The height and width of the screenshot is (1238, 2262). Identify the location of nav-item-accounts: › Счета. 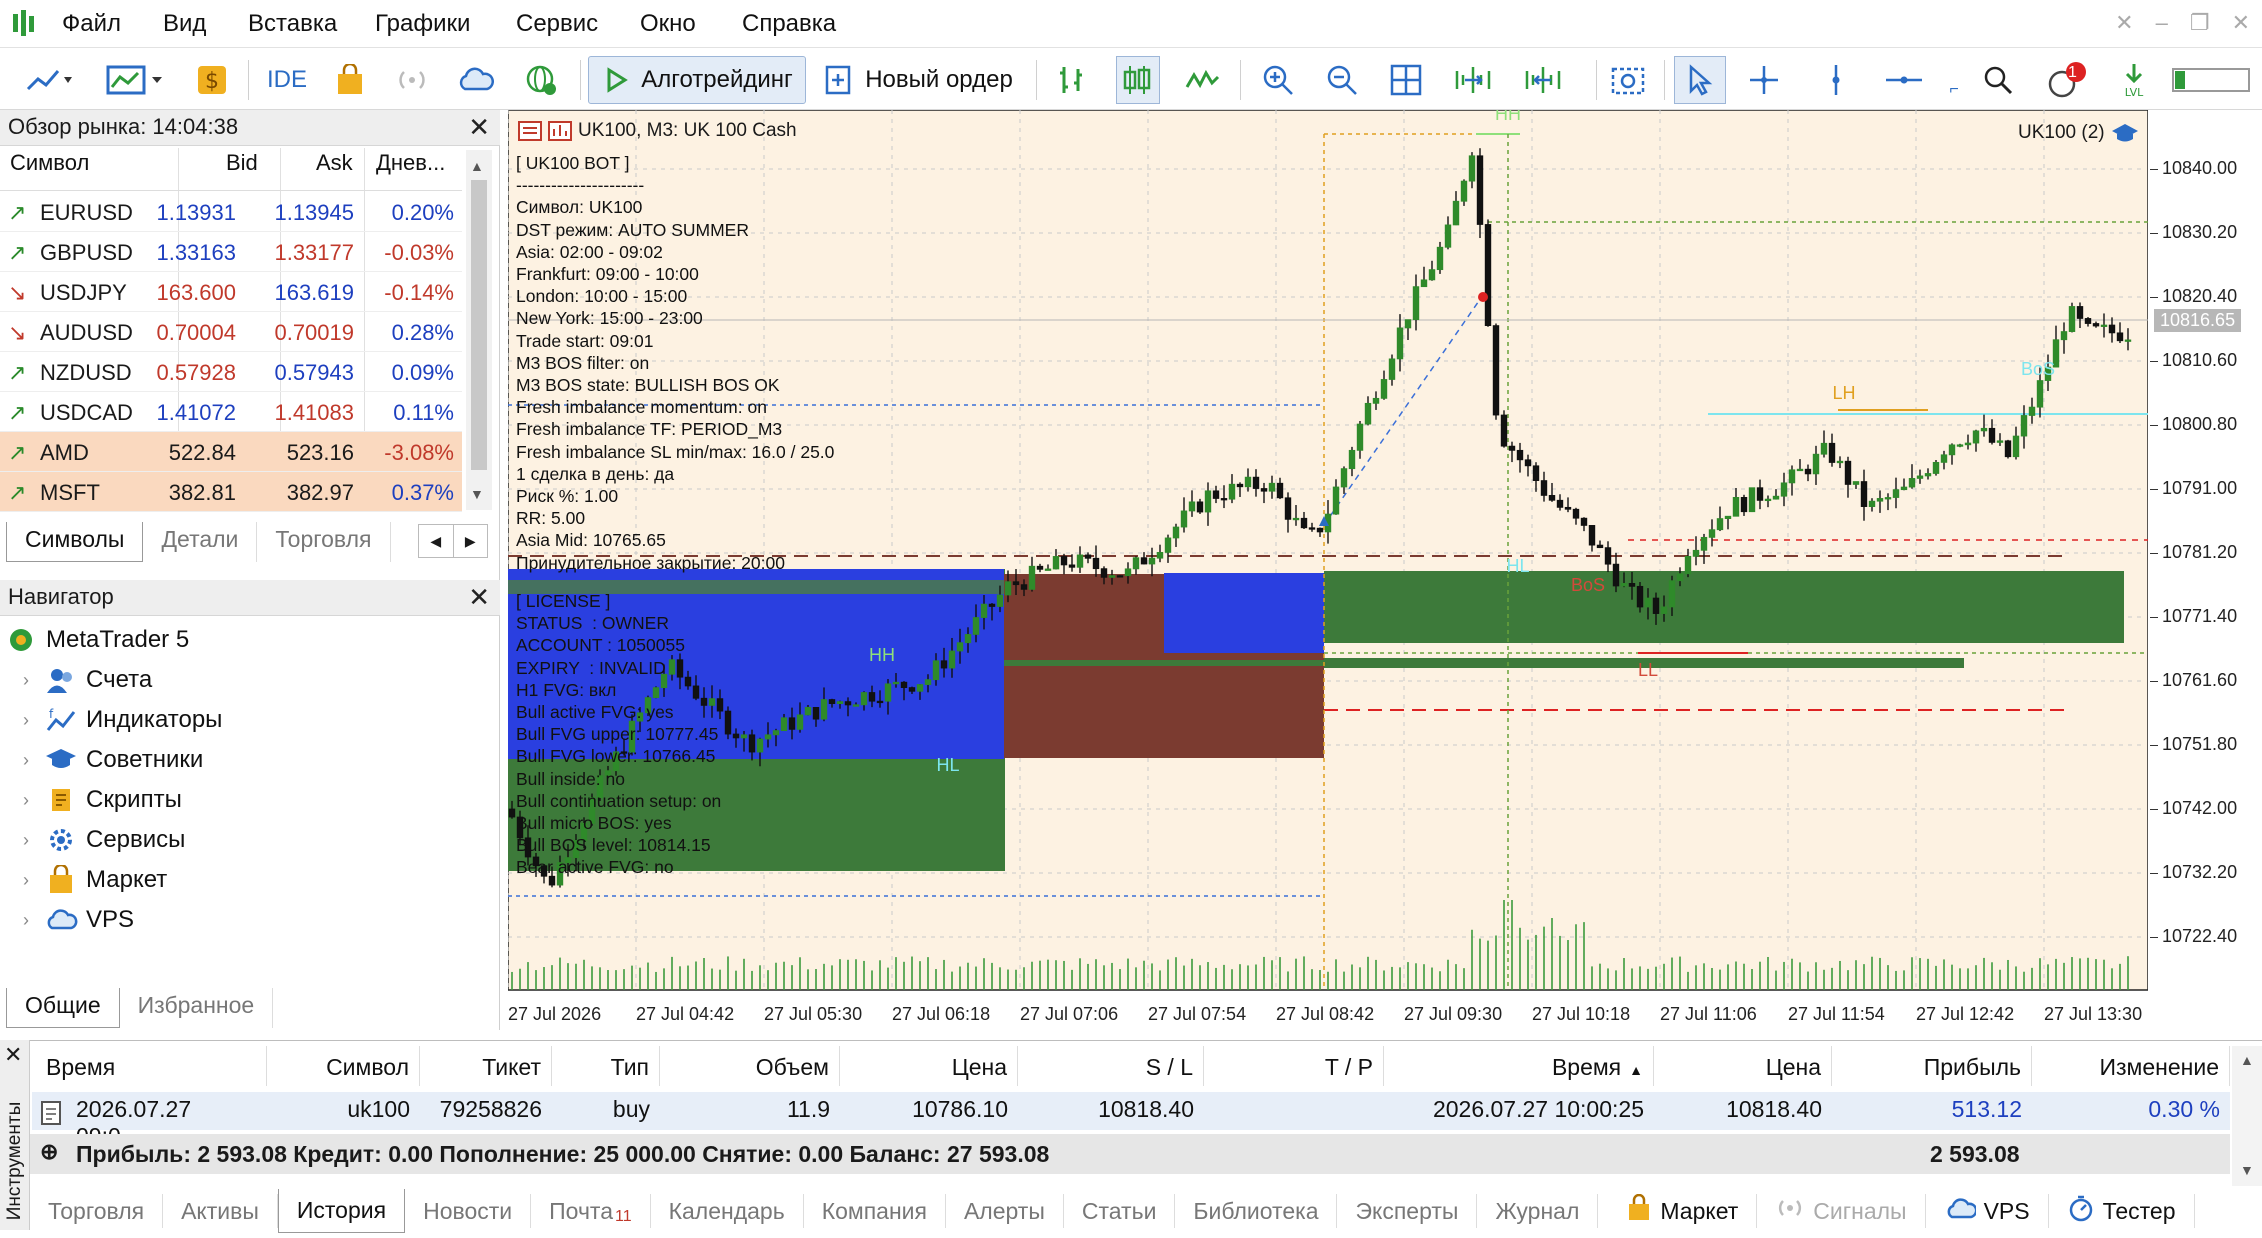
(76, 680).